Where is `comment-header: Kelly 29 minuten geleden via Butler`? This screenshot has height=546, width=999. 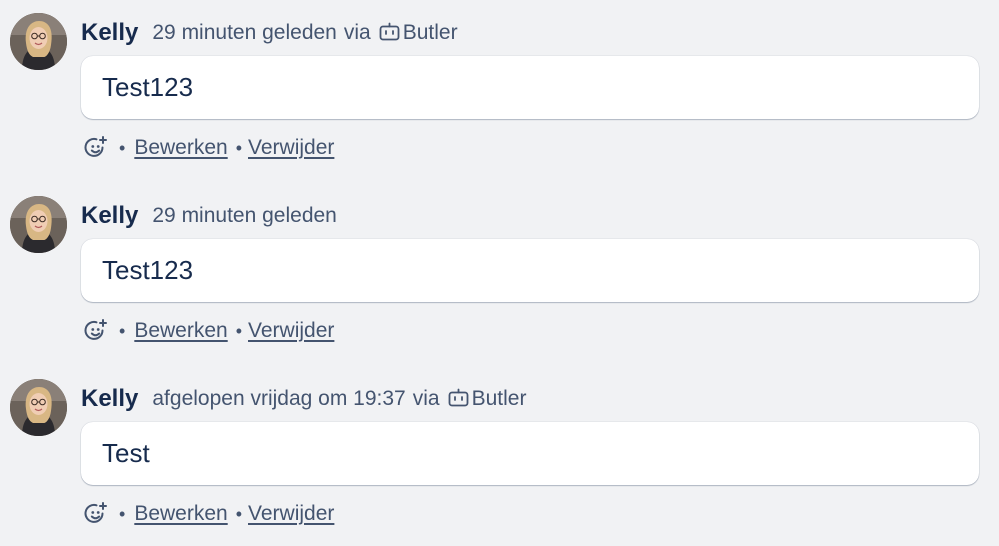 comment-header: Kelly 29 minuten geleden via Butler is located at coordinates (269, 33).